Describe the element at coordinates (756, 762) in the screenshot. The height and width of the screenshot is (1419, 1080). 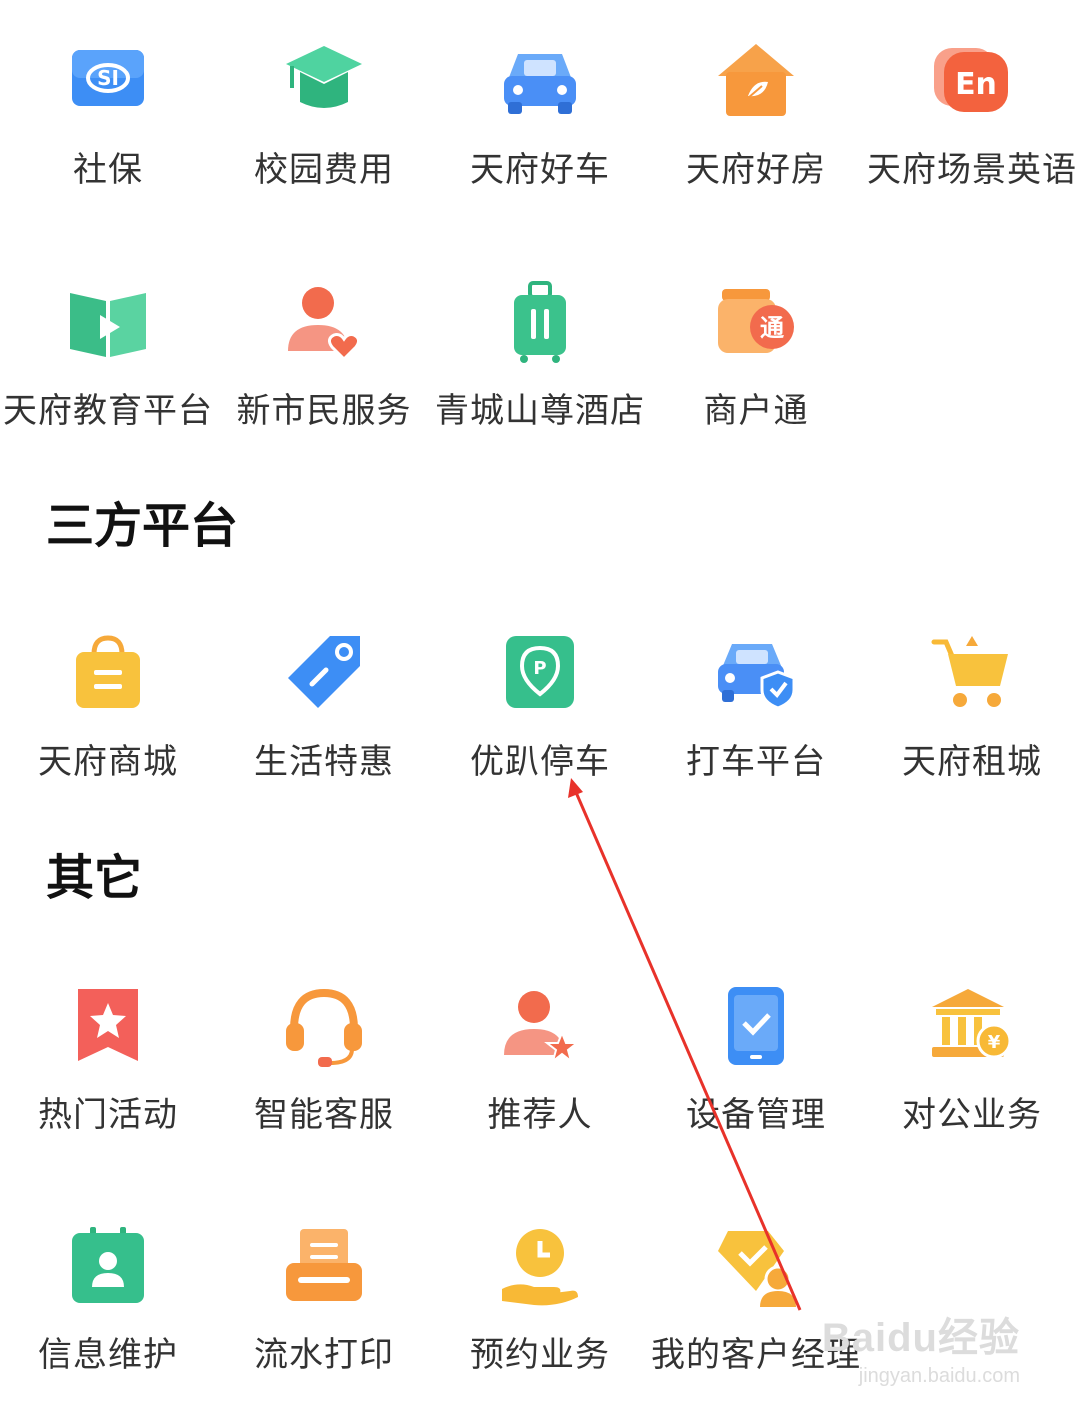
I see `service-label: 打车平台` at that location.